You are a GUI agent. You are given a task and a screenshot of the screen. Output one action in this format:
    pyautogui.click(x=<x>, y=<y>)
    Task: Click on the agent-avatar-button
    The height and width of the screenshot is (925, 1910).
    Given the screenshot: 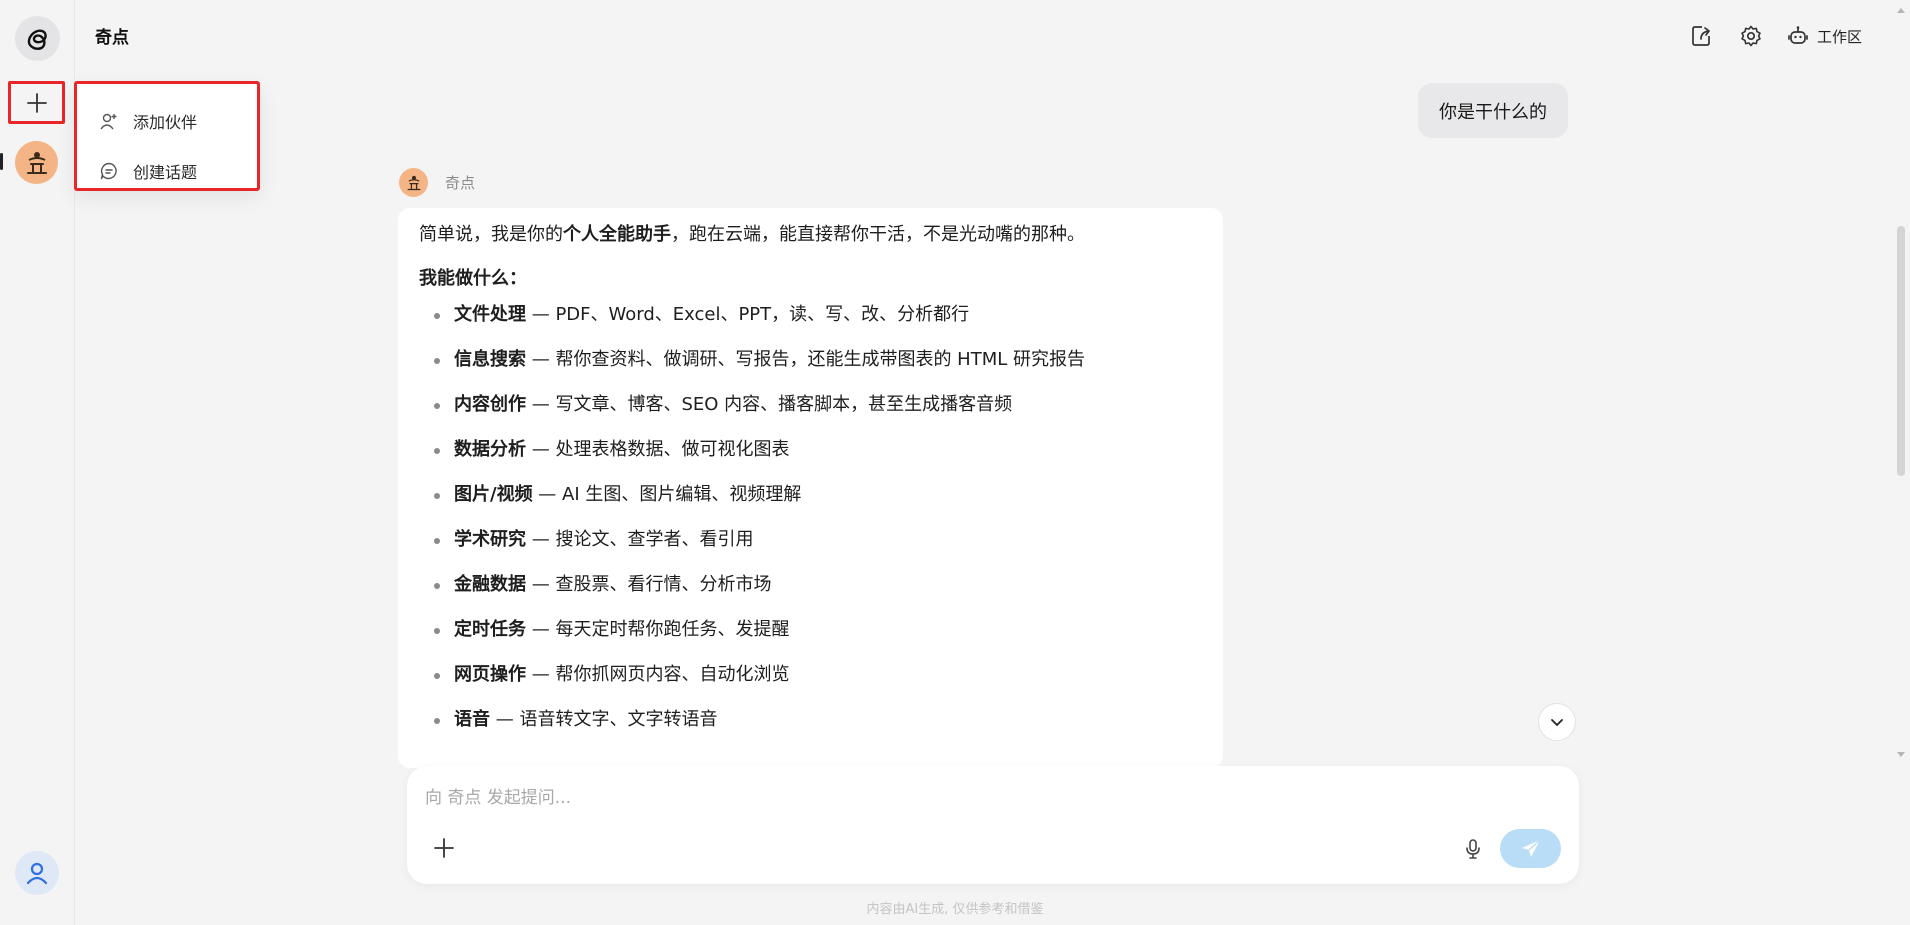 What is the action you would take?
    pyautogui.click(x=36, y=162)
    